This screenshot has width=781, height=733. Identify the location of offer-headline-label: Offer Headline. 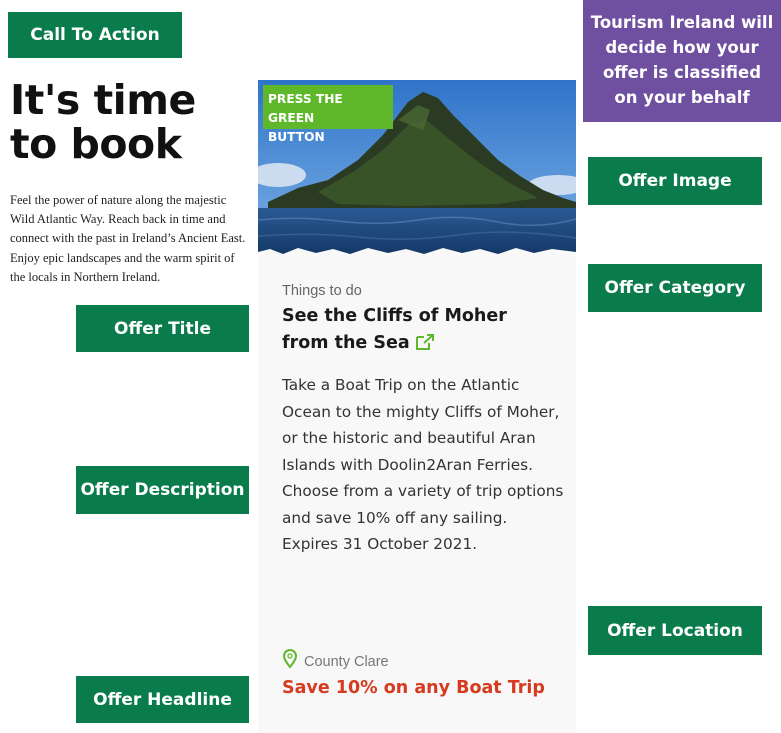
(162, 699).